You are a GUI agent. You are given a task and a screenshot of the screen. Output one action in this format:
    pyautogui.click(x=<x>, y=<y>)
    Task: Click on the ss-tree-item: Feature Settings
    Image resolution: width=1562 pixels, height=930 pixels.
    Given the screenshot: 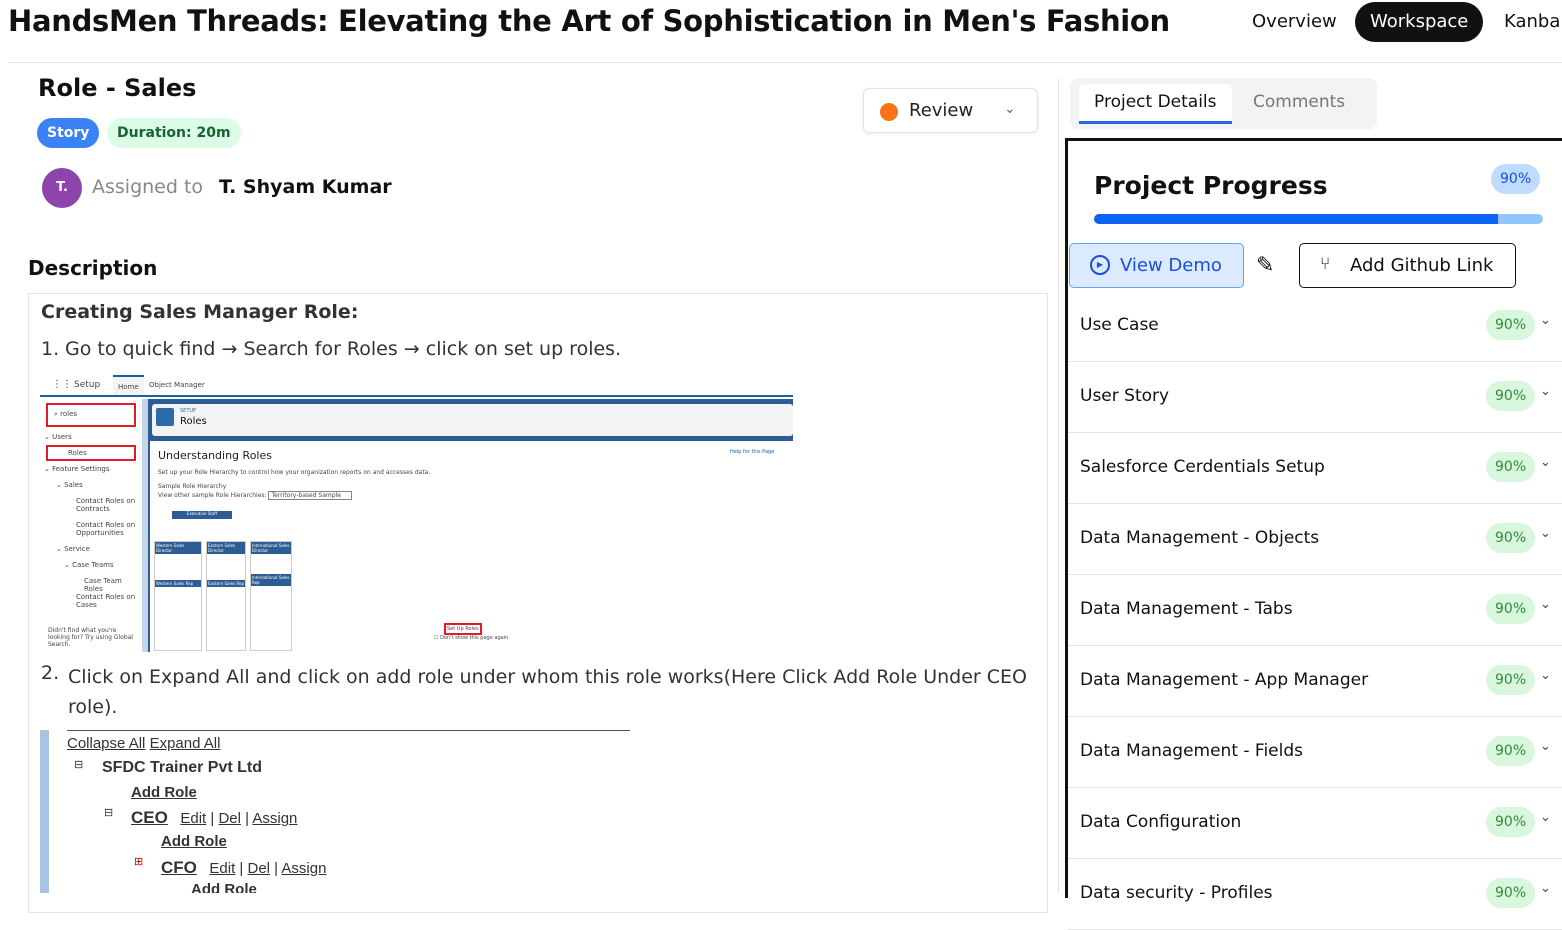 What is the action you would take?
    pyautogui.click(x=81, y=469)
    